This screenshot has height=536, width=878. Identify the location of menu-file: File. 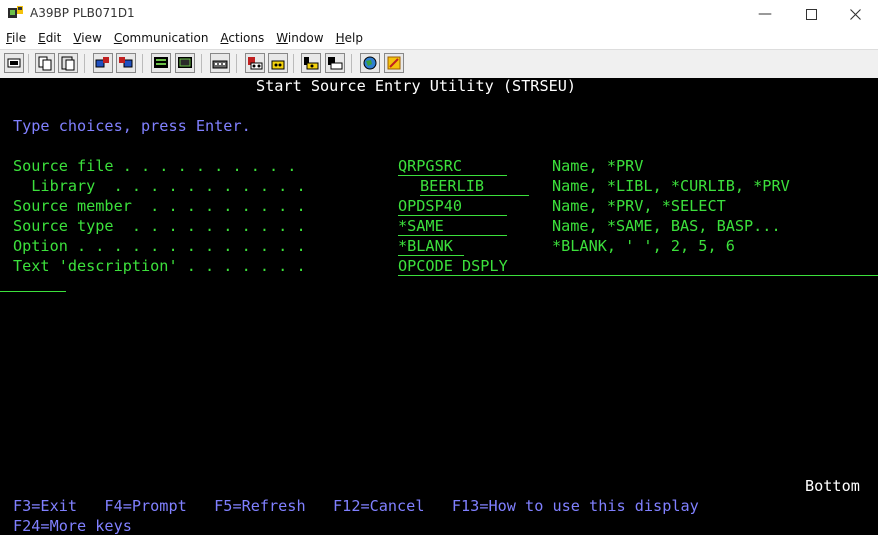
(16, 38).